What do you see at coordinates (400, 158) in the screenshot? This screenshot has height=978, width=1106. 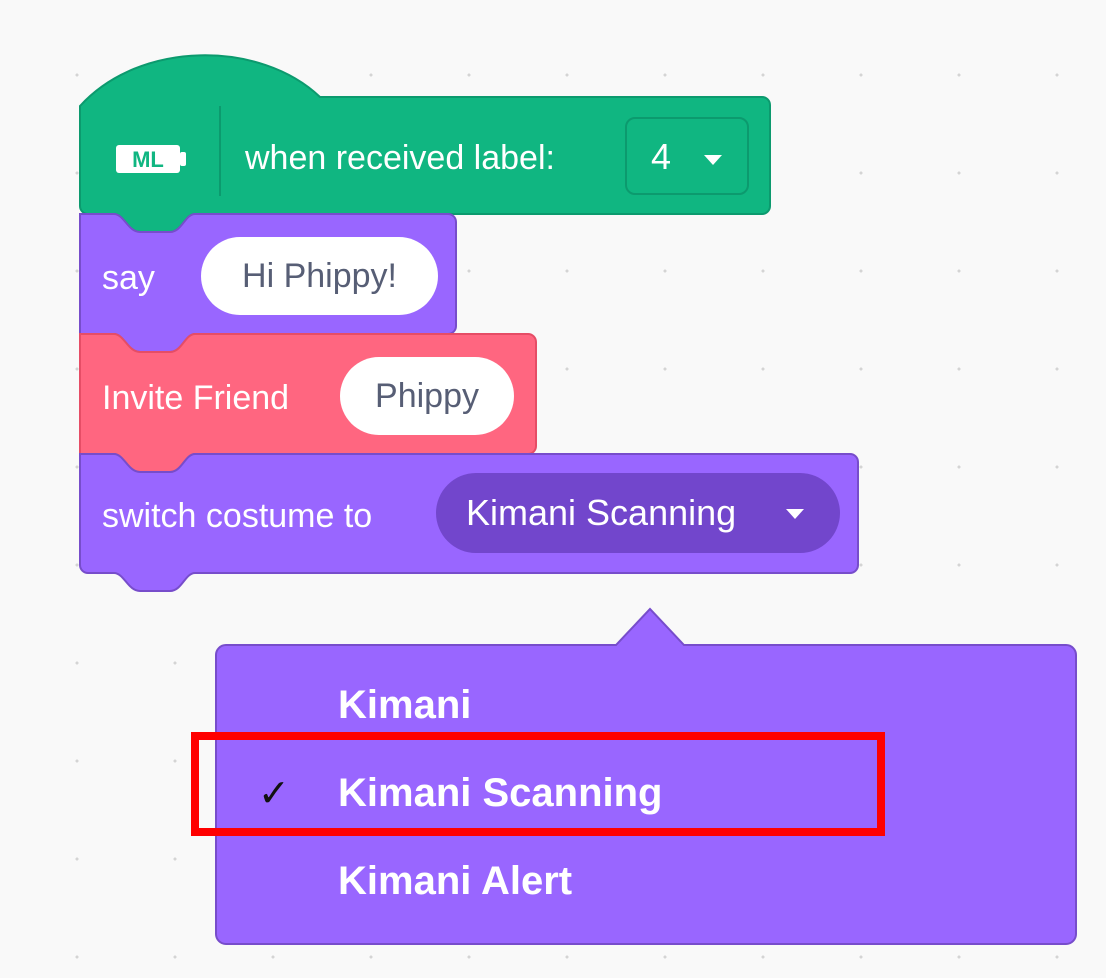 I see `when-received-label-text: when received label:` at bounding box center [400, 158].